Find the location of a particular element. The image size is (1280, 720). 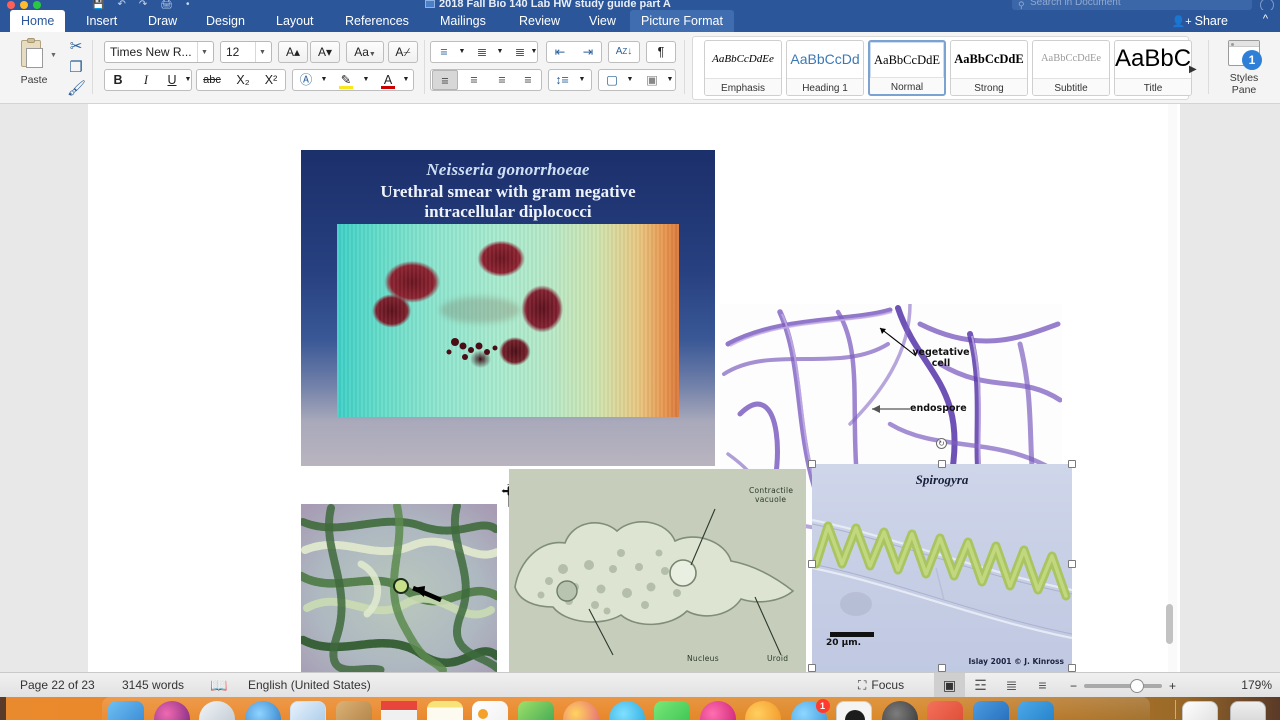

selection-handle-middle-left is located at coordinates (812, 564).